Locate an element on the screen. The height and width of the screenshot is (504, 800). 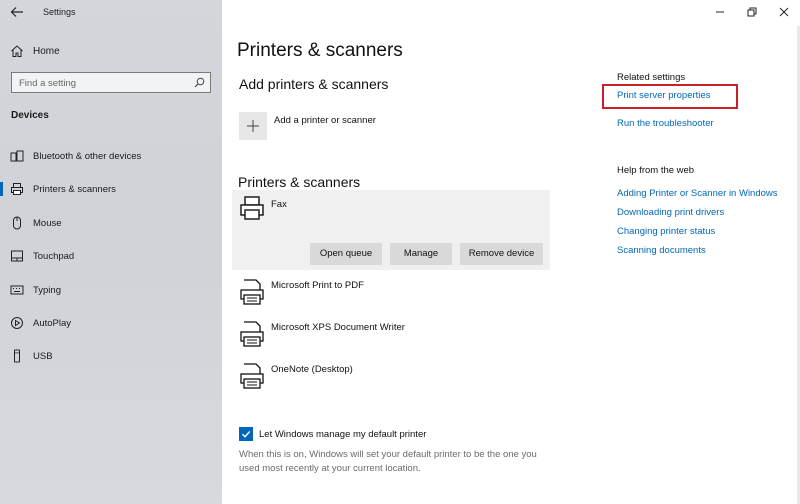
search-icon is located at coordinates (199, 82).